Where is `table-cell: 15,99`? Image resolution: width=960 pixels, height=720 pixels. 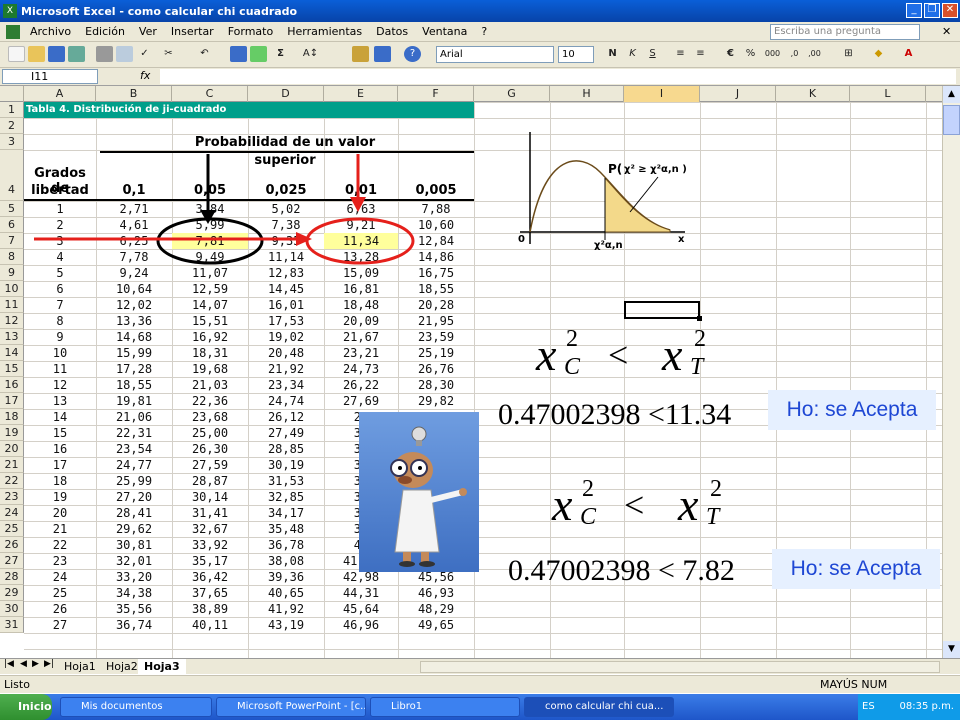 table-cell: 15,99 is located at coordinates (134, 353).